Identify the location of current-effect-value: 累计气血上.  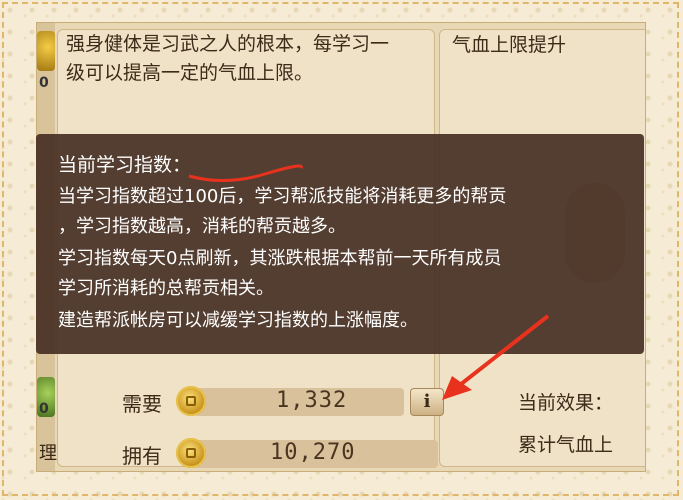
(566, 445).